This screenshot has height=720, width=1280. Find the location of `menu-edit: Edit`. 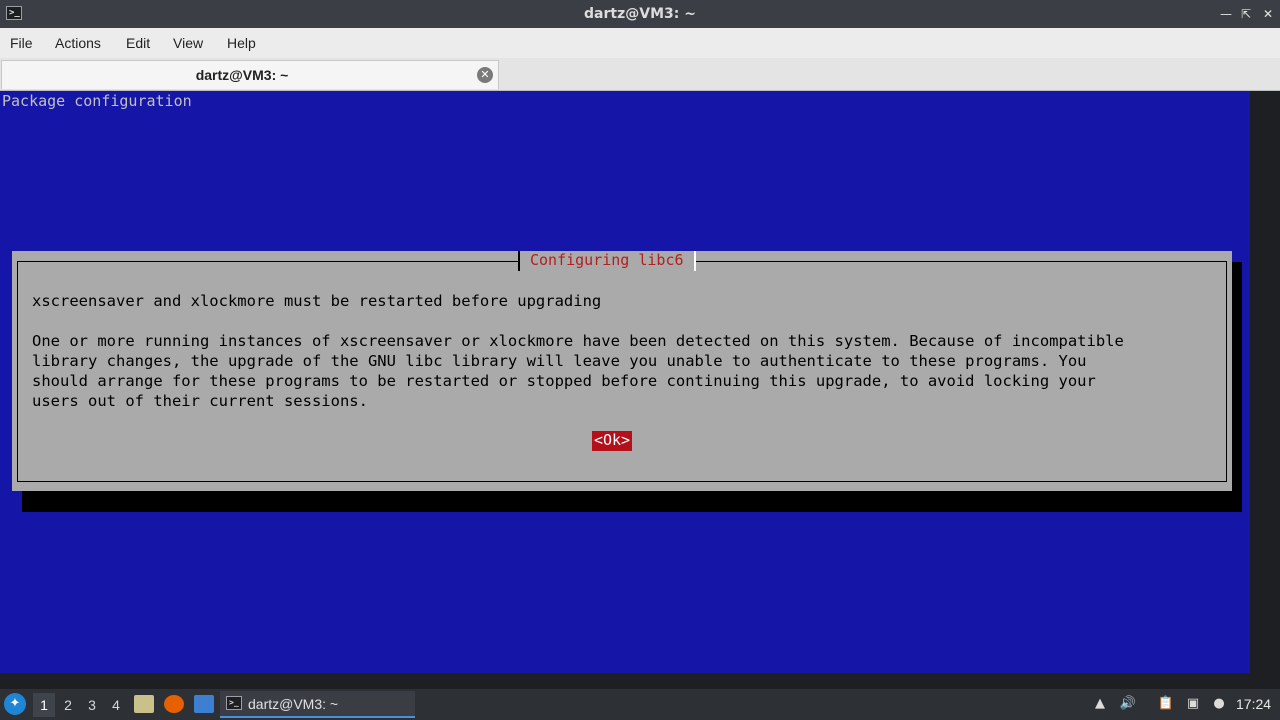

menu-edit: Edit is located at coordinates (138, 43).